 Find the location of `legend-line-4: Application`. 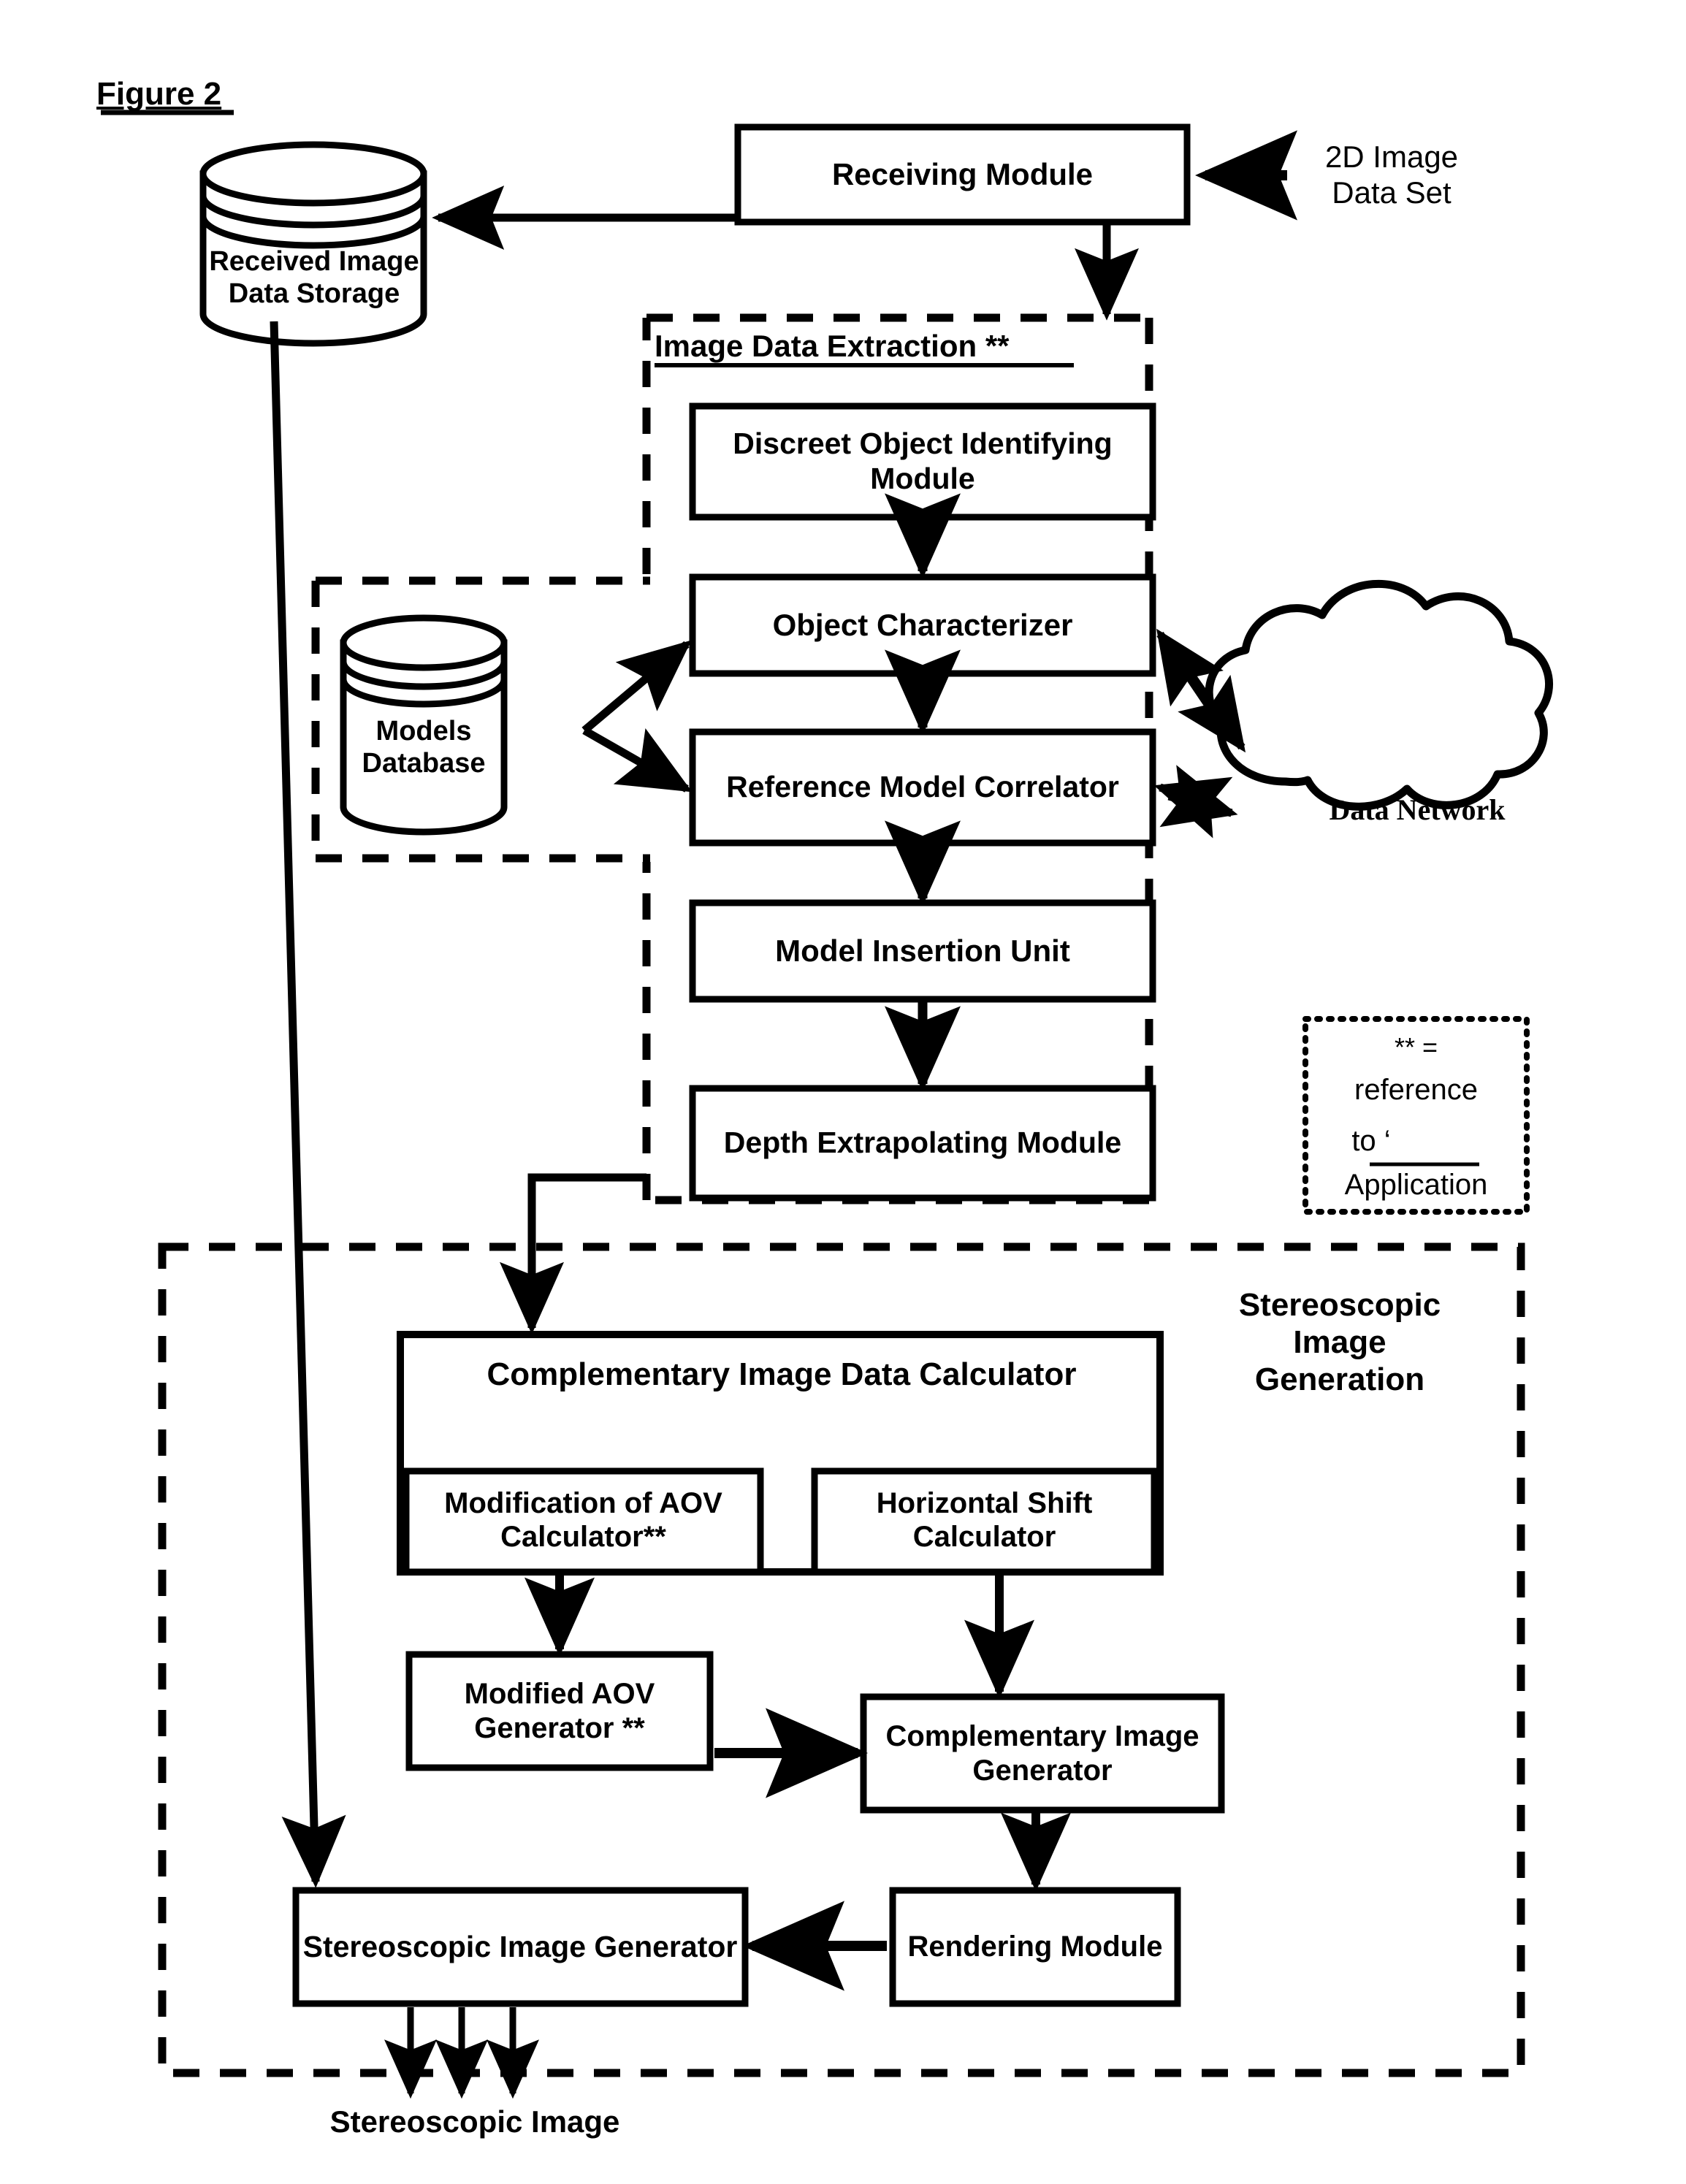

legend-line-4: Application is located at coordinates (1416, 1184).